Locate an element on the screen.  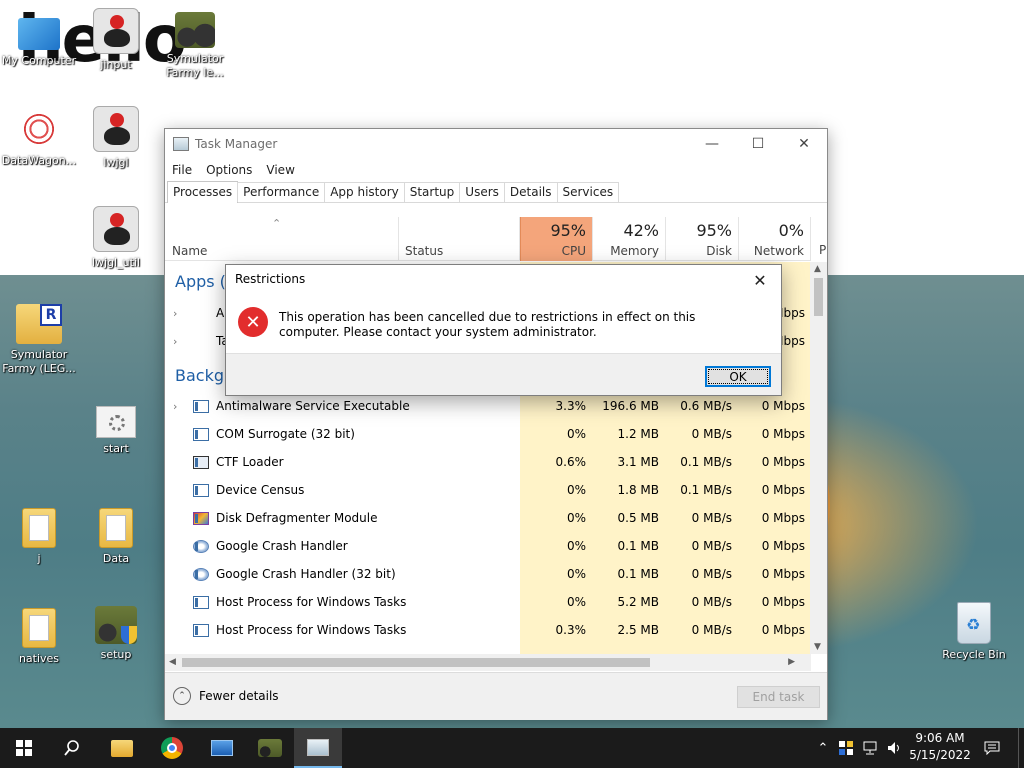
taskbar-symulator-farmy is located at coordinates (270, 748).